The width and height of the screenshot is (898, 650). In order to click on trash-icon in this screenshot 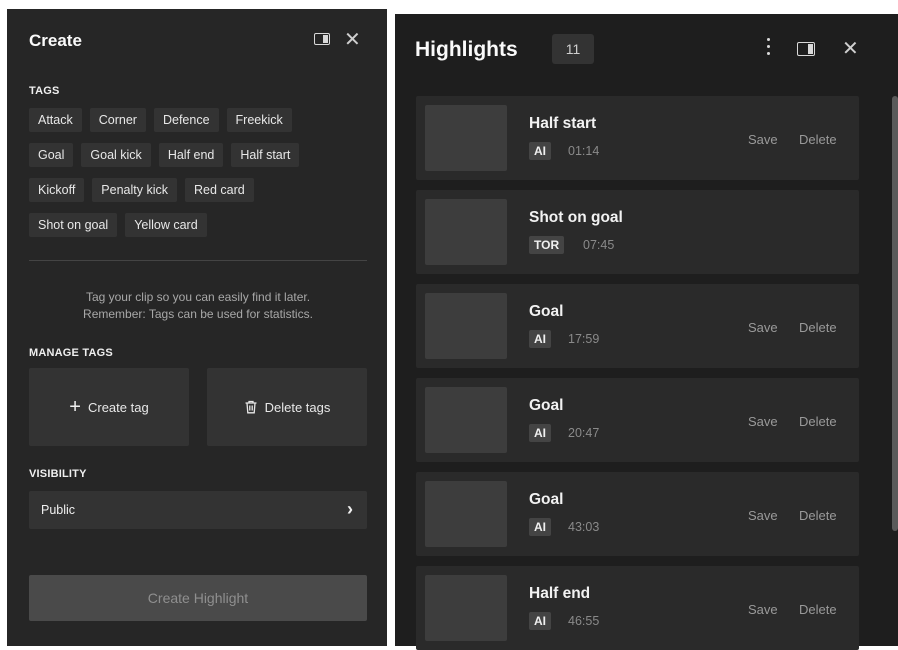, I will do `click(251, 407)`.